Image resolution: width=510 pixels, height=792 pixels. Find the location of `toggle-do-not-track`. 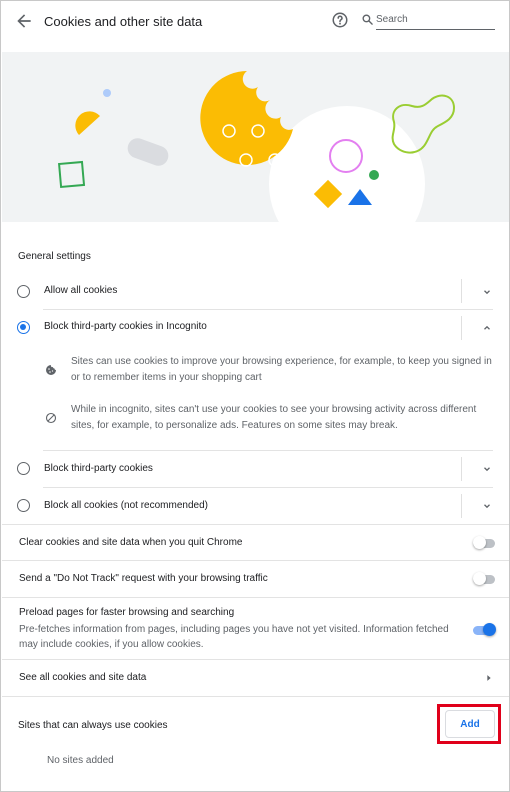

toggle-do-not-track is located at coordinates (484, 578).